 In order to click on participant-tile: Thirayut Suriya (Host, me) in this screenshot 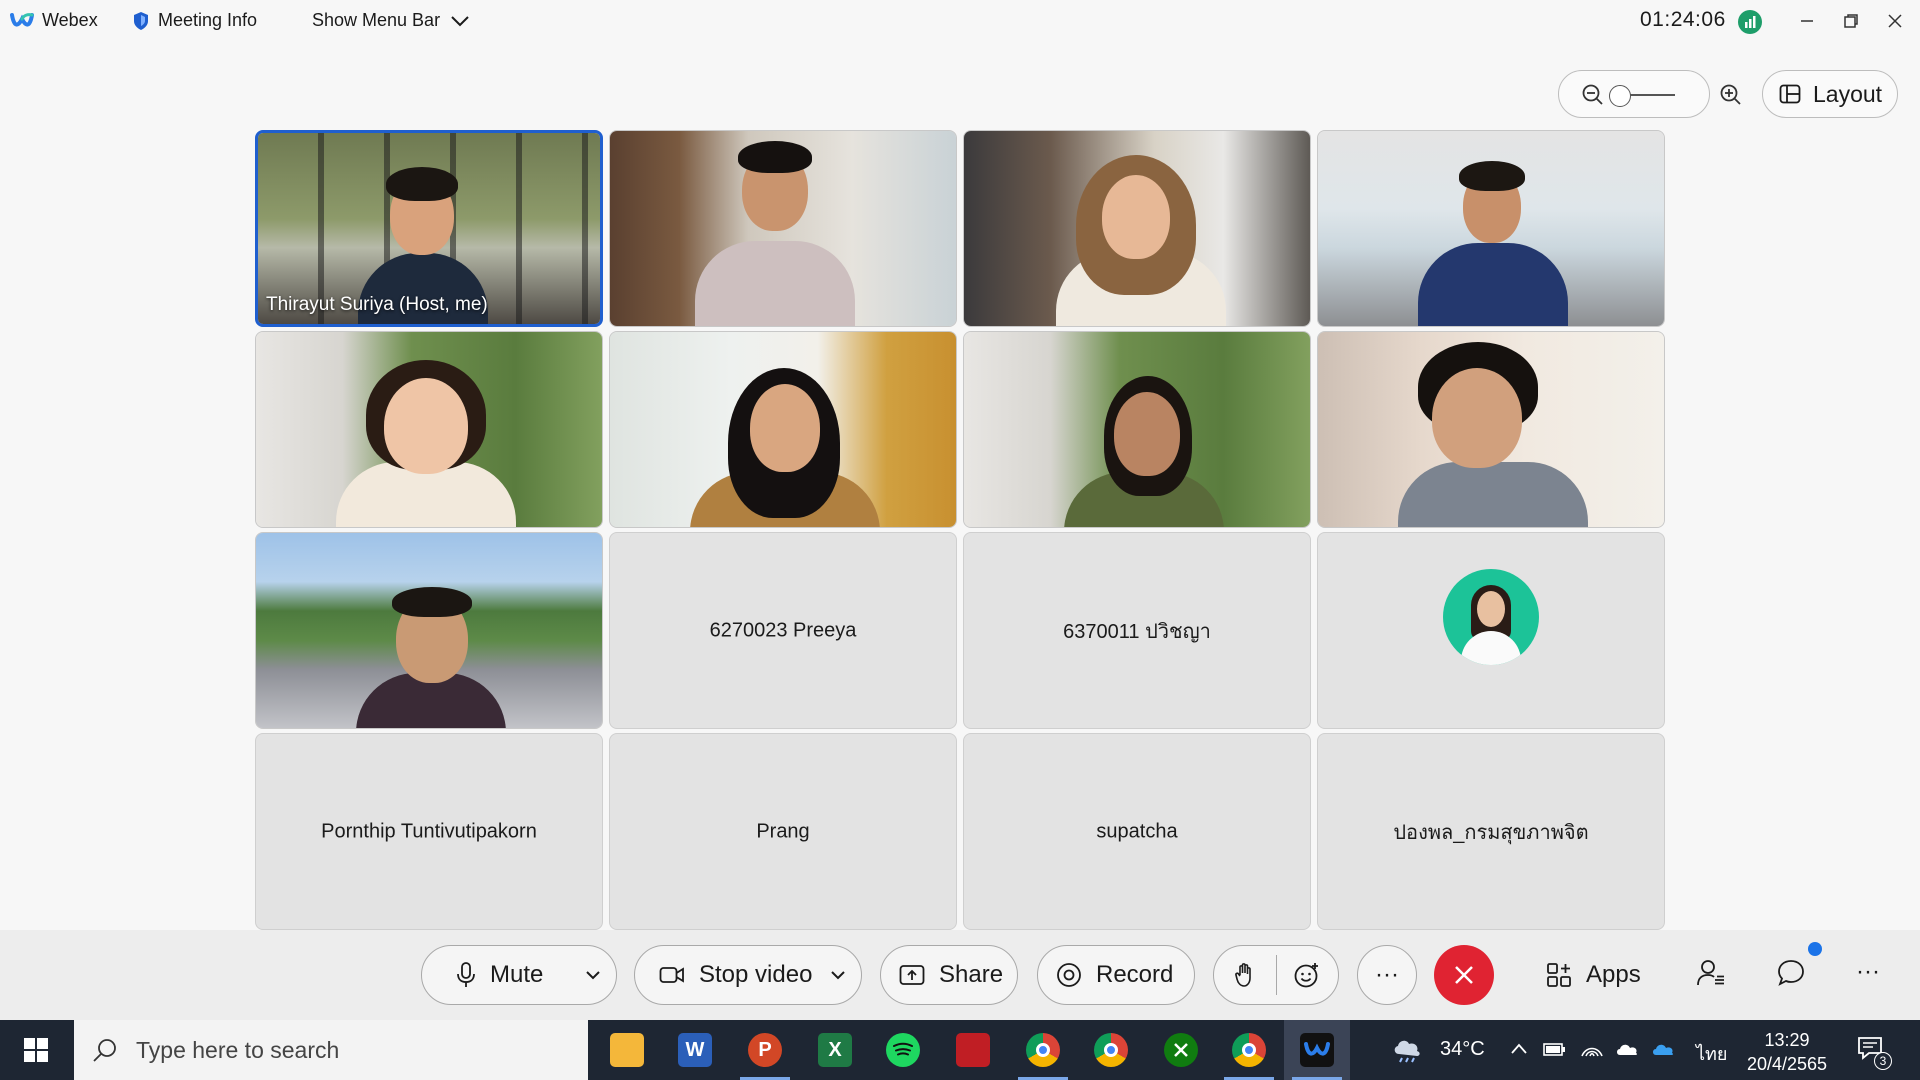, I will do `click(429, 228)`.